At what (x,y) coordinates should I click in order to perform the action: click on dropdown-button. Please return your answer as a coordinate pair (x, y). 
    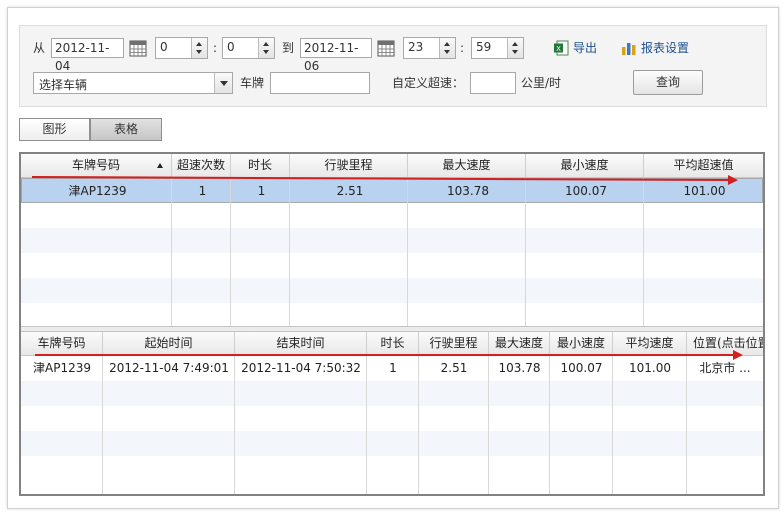
    Looking at the image, I should click on (223, 83).